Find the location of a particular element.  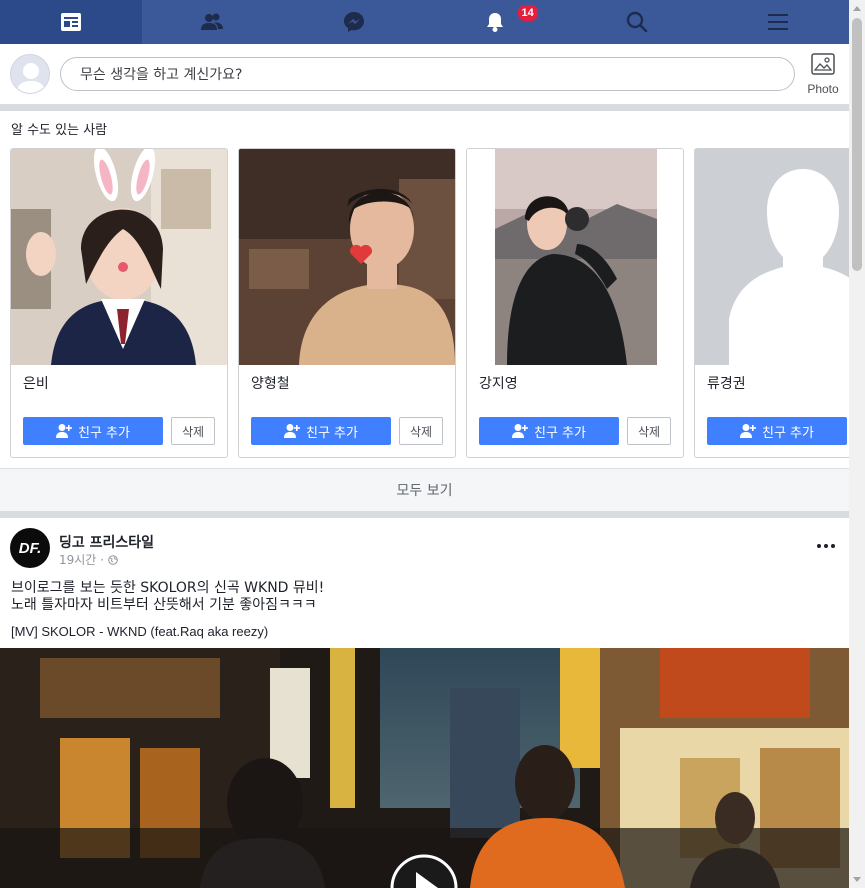

search-icon is located at coordinates (637, 22).